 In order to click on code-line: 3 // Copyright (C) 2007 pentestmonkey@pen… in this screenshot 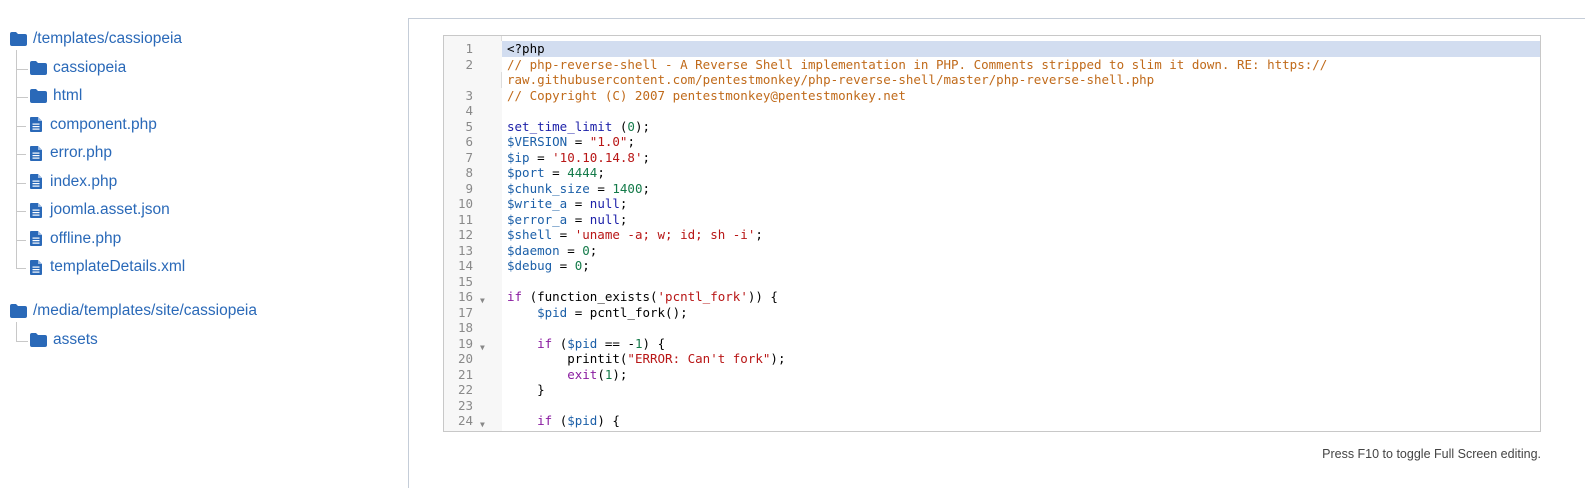, I will do `click(992, 95)`.